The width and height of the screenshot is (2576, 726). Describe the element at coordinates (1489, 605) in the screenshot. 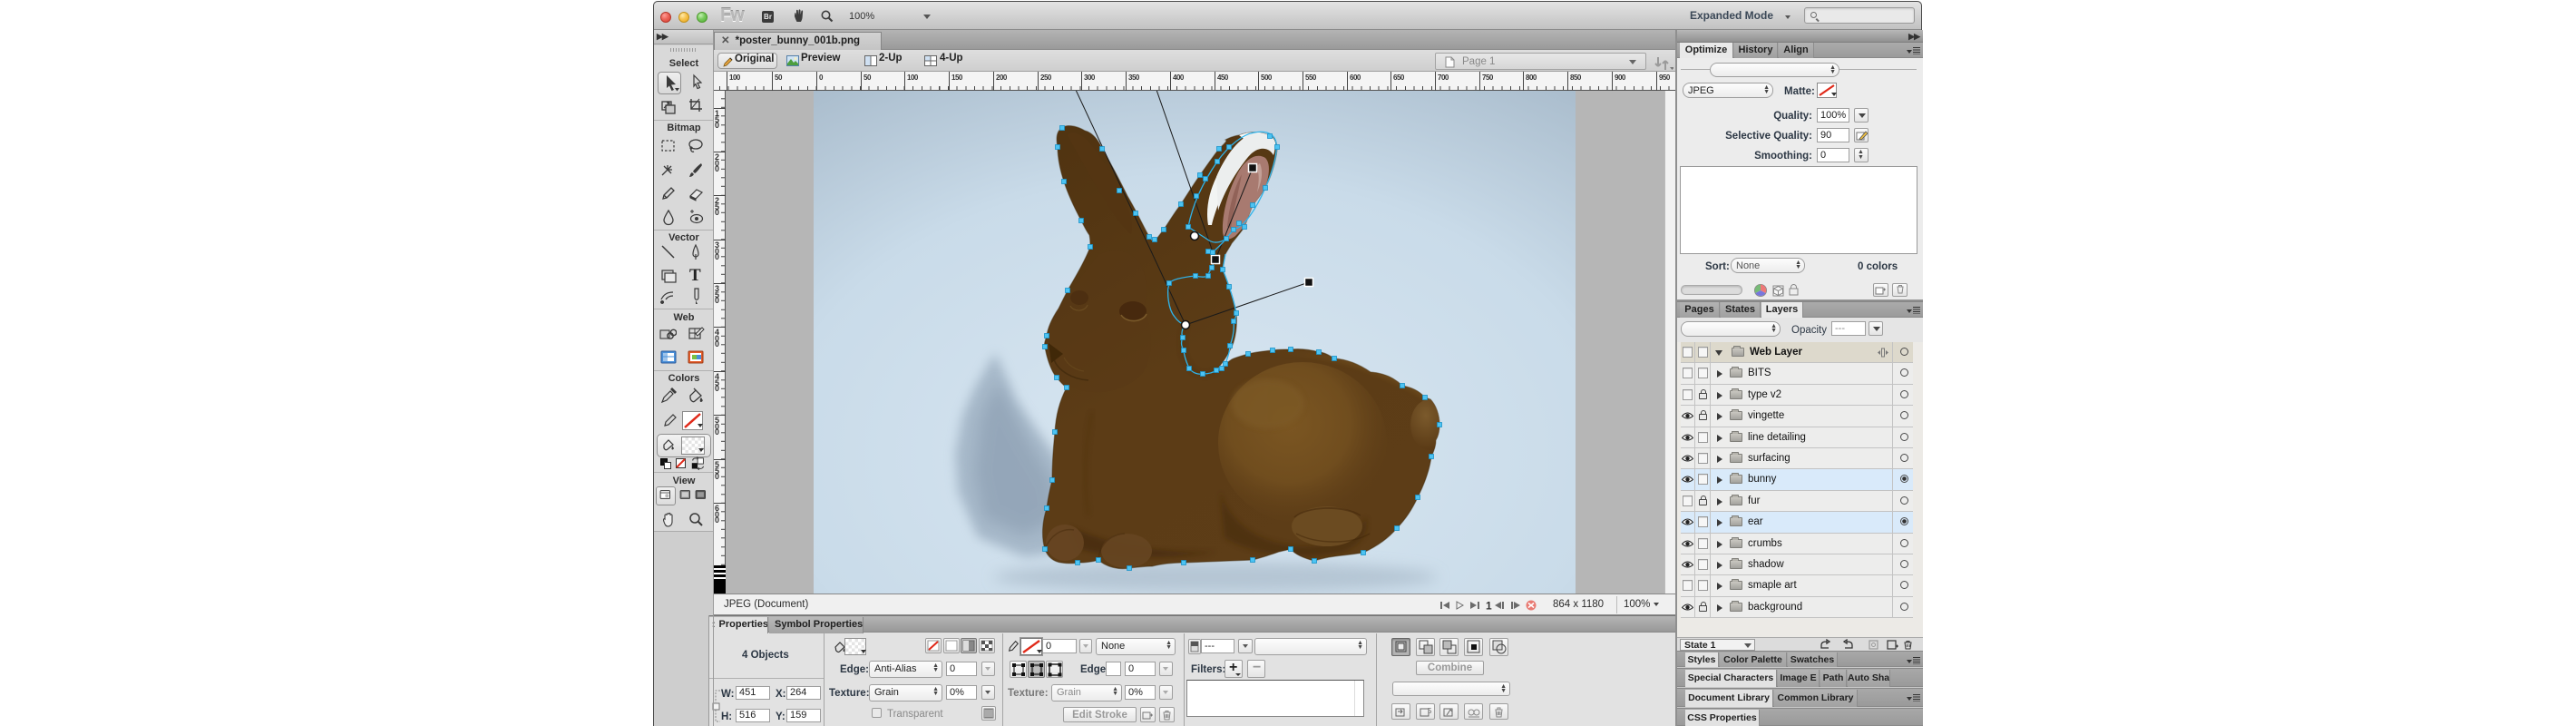

I see `svg-text: 1` at that location.